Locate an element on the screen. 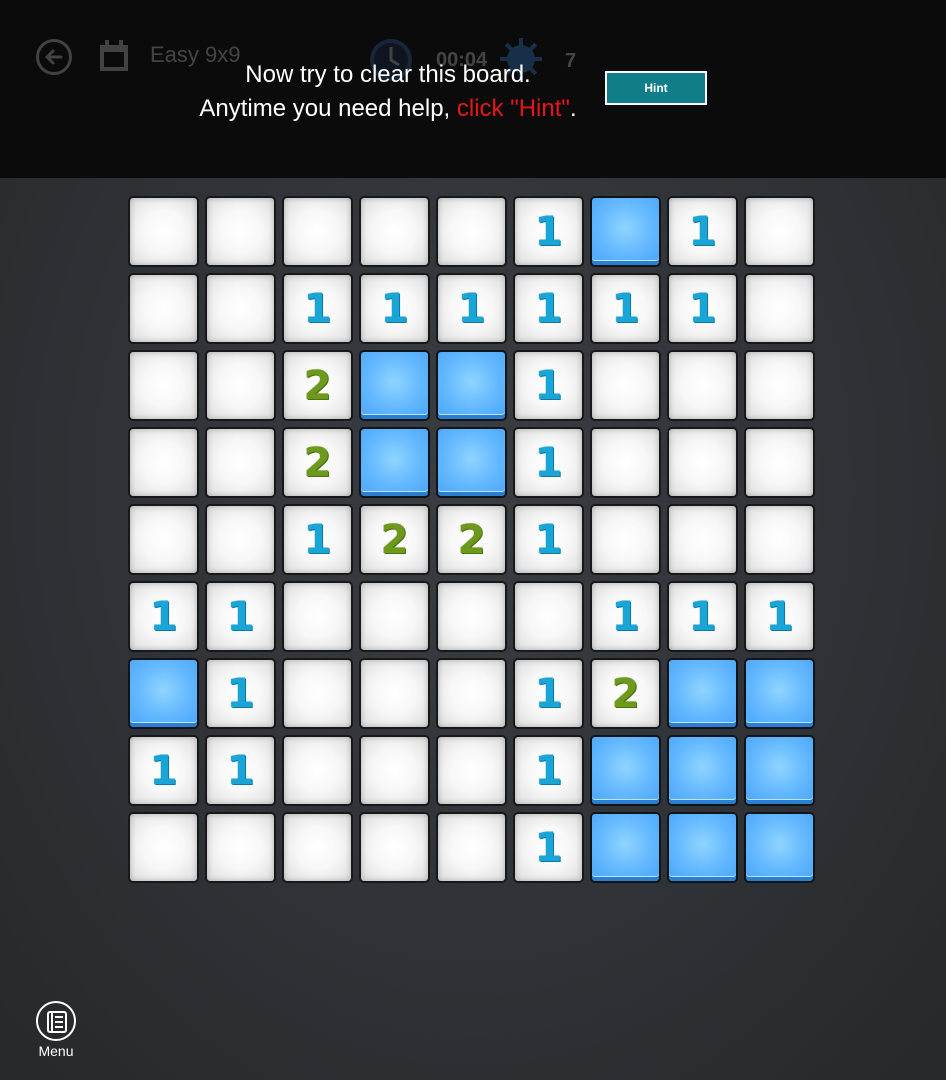 The image size is (946, 1080). hint-button: Hint is located at coordinates (656, 88).